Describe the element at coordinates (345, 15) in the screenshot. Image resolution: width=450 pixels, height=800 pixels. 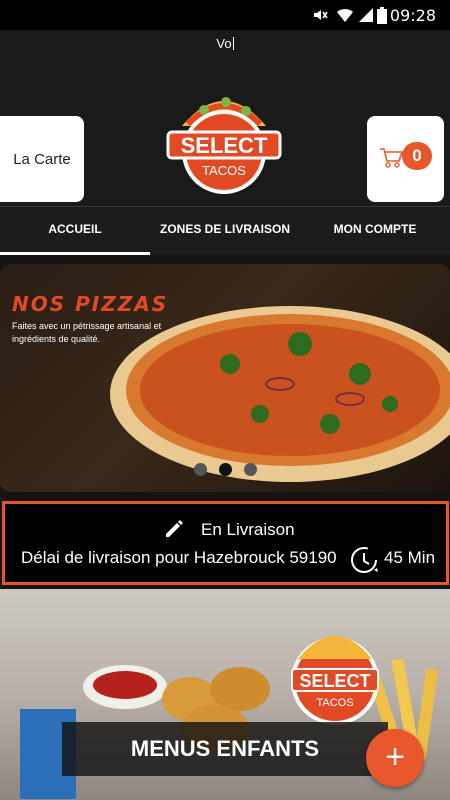
I see `wifi-icon` at that location.